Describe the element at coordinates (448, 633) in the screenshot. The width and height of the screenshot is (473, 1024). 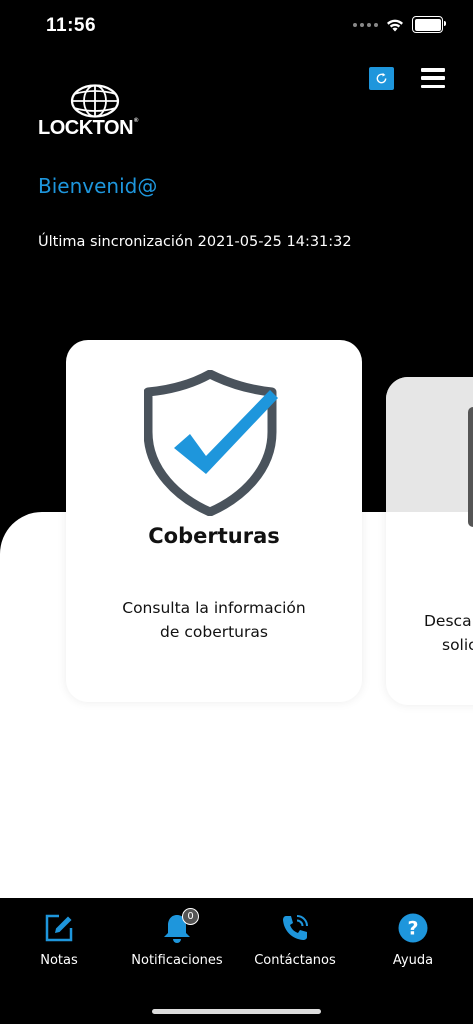
I see `card-description: Descar solic` at that location.